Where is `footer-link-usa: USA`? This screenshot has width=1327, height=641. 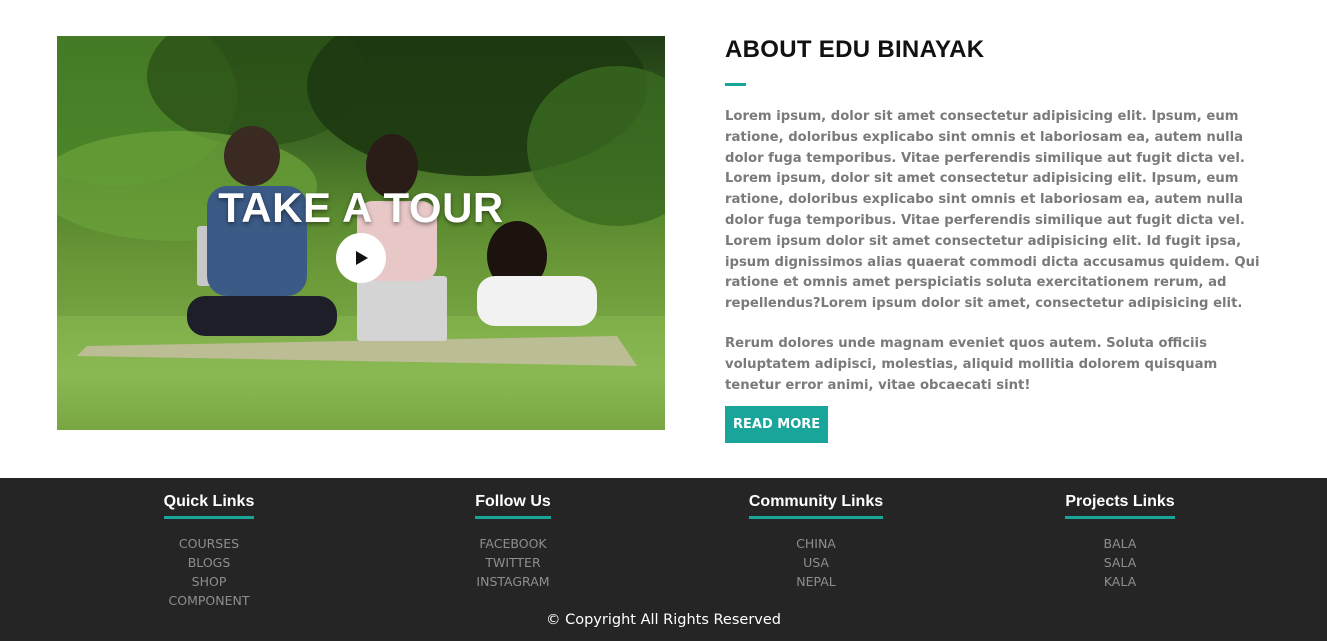 footer-link-usa: USA is located at coordinates (816, 562).